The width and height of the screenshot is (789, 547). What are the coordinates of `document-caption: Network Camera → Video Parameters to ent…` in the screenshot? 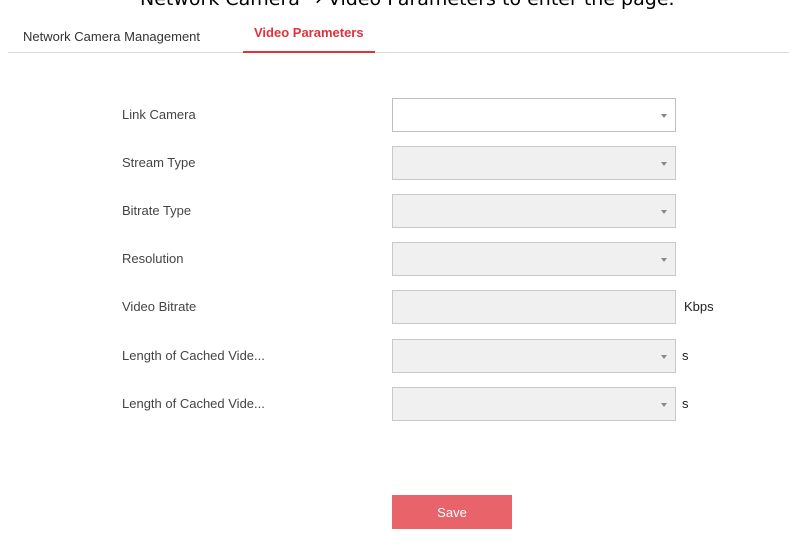 It's located at (394, 5).